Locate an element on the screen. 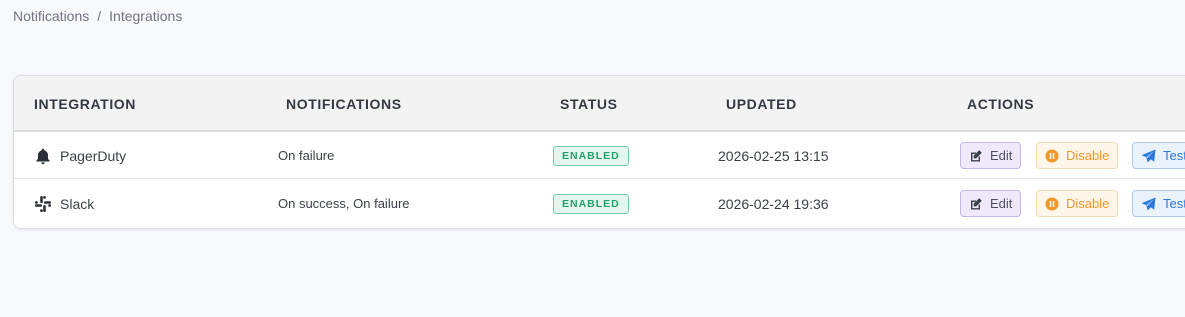 The width and height of the screenshot is (1185, 317). notifications-value: On failure is located at coordinates (306, 155).